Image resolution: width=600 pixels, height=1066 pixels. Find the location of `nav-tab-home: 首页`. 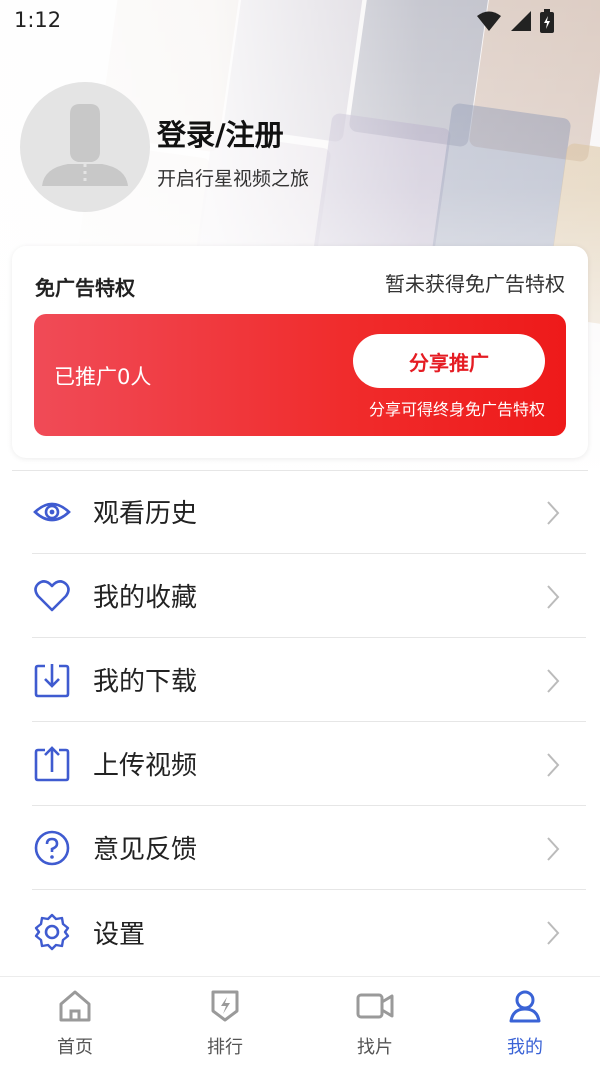

nav-tab-home: 首页 is located at coordinates (75, 1021).